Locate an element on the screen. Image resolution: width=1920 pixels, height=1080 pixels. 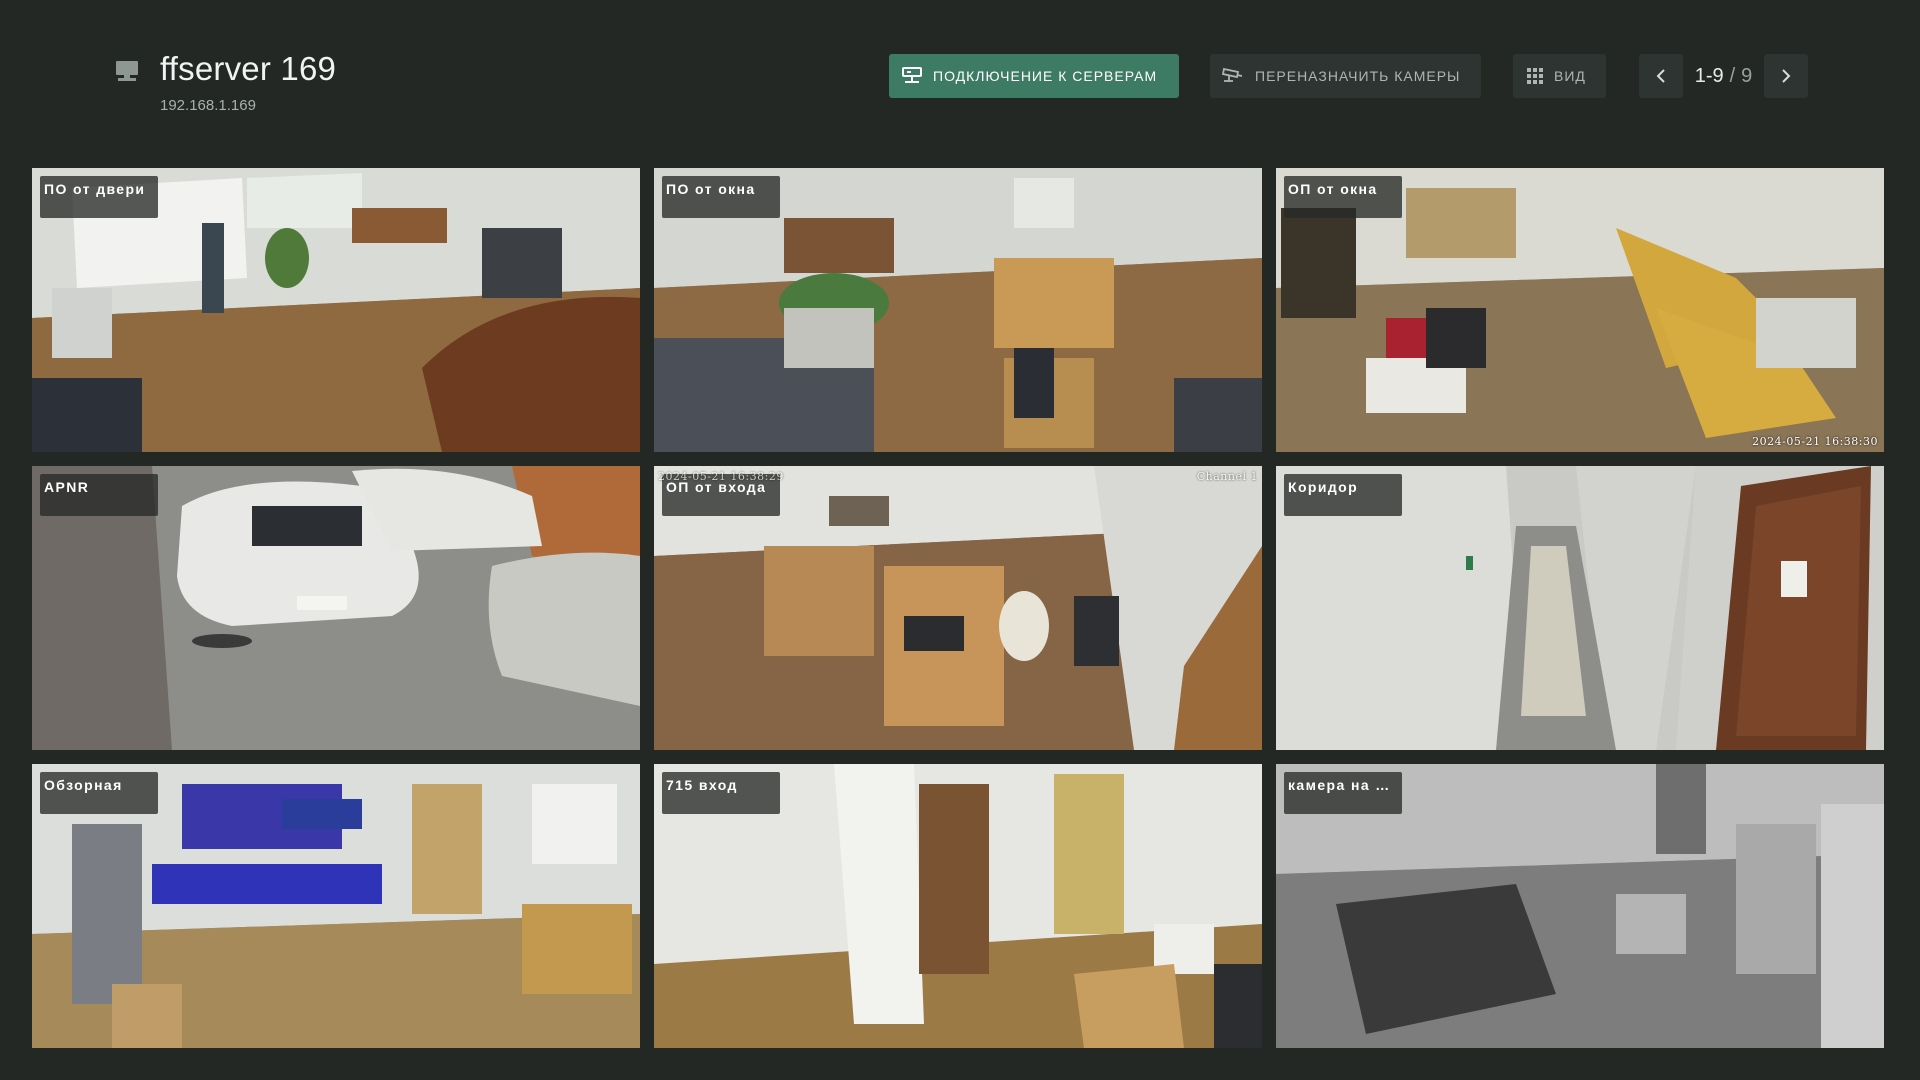
camera-tile: Обзорная is located at coordinates (336, 906).